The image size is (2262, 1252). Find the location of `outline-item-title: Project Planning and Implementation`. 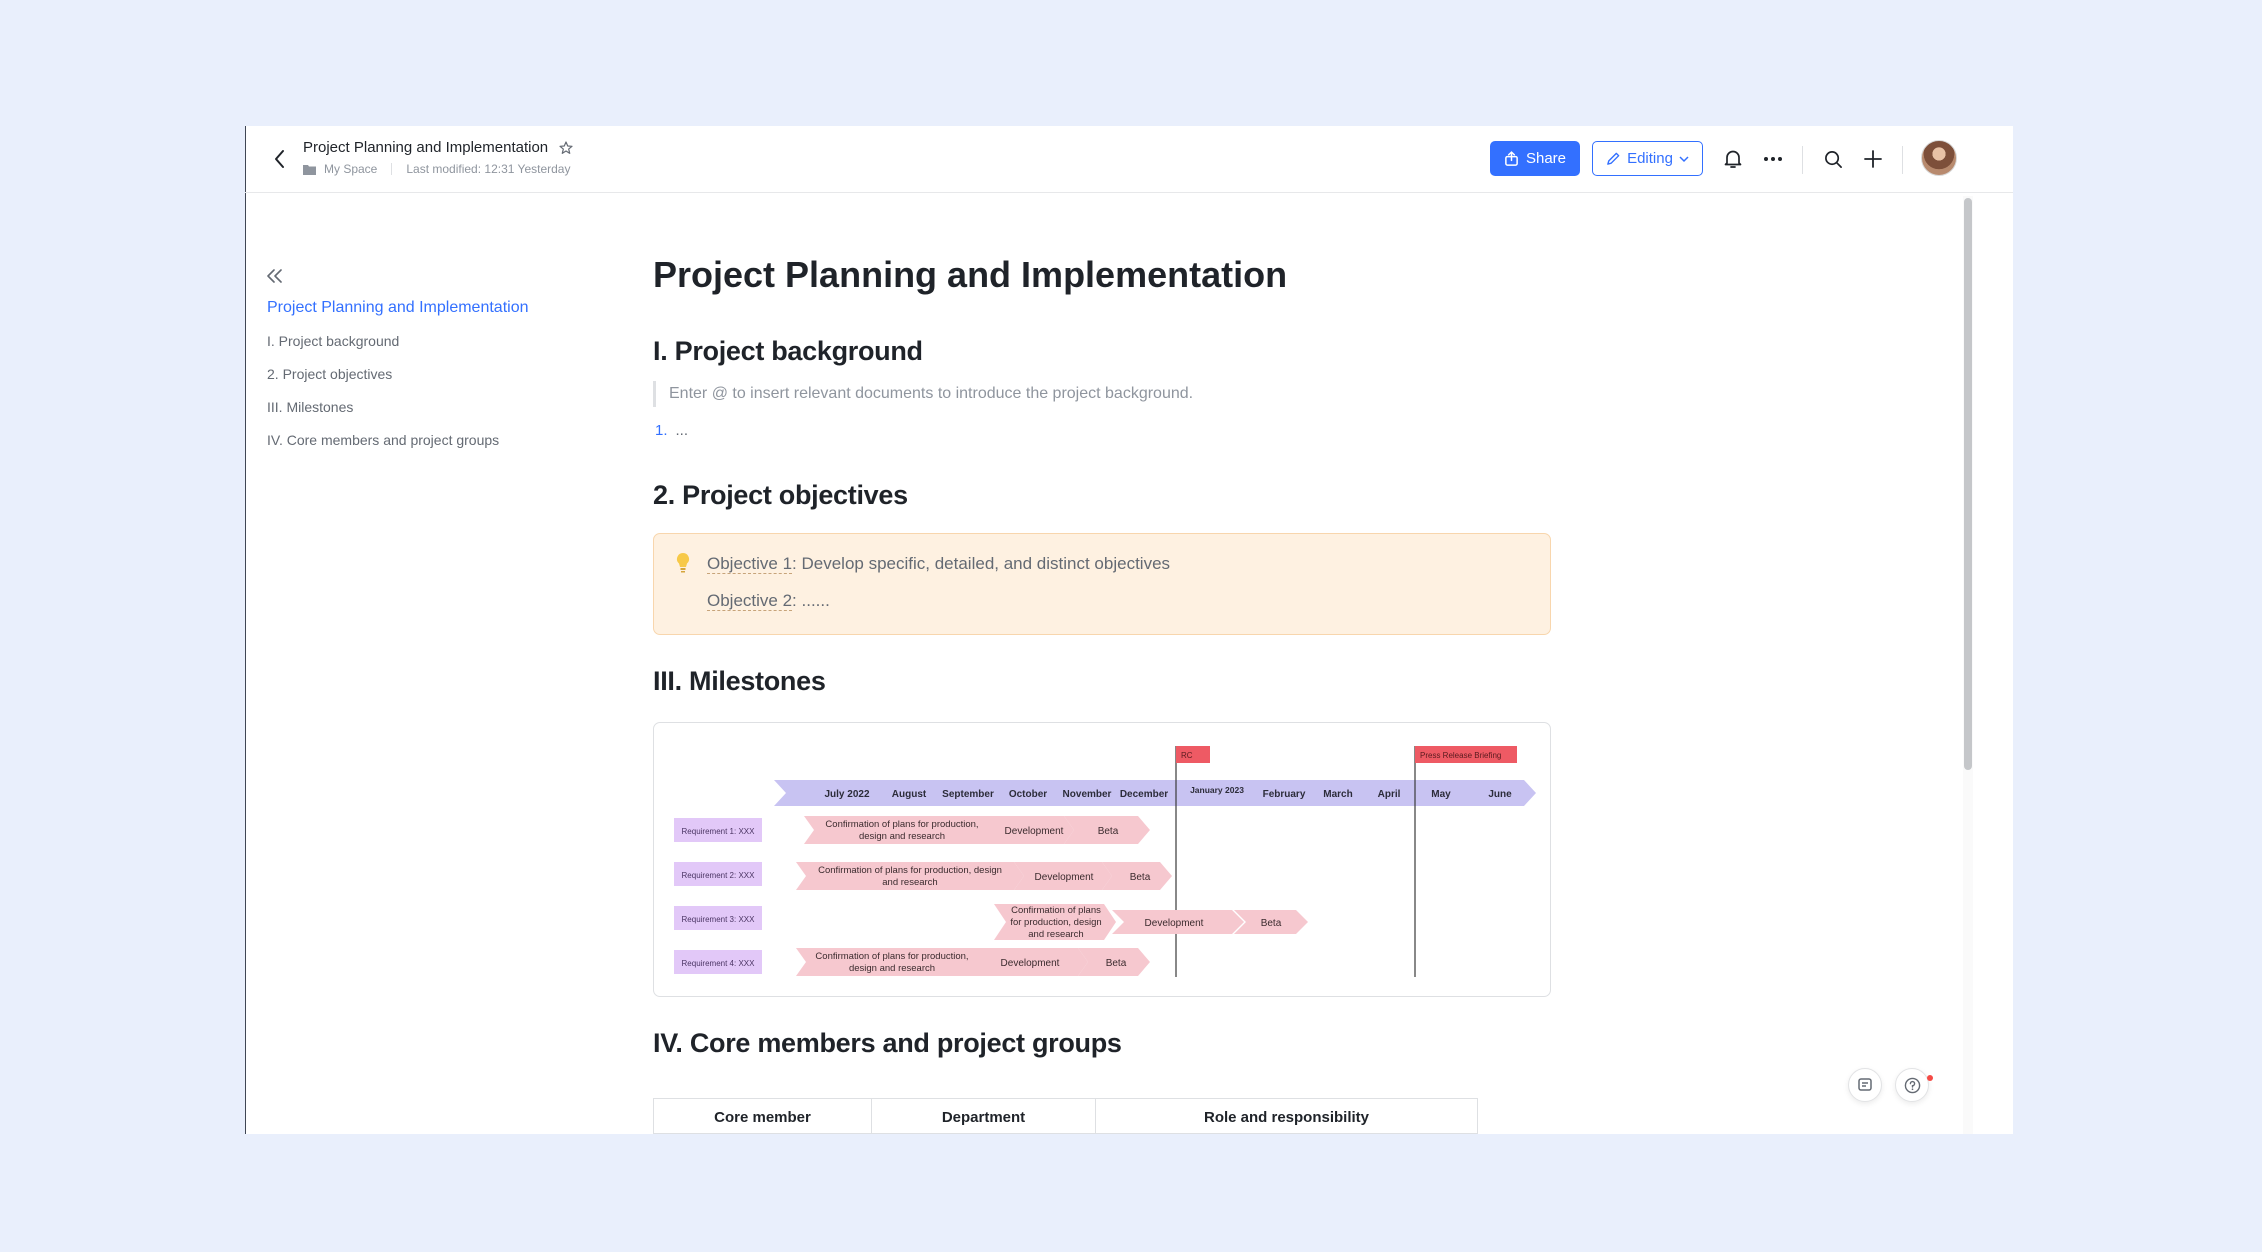

outline-item-title: Project Planning and Implementation is located at coordinates (398, 314).